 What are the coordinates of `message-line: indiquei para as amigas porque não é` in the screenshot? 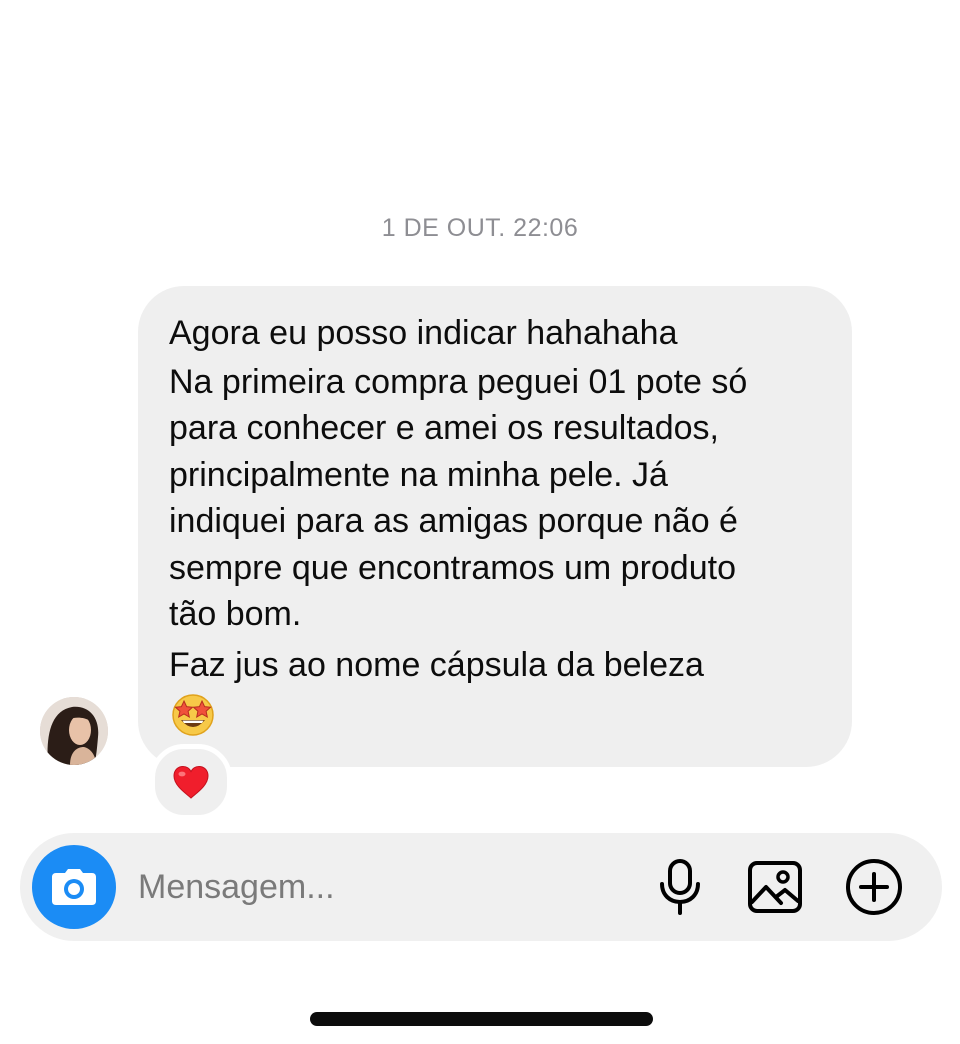 It's located at (453, 521).